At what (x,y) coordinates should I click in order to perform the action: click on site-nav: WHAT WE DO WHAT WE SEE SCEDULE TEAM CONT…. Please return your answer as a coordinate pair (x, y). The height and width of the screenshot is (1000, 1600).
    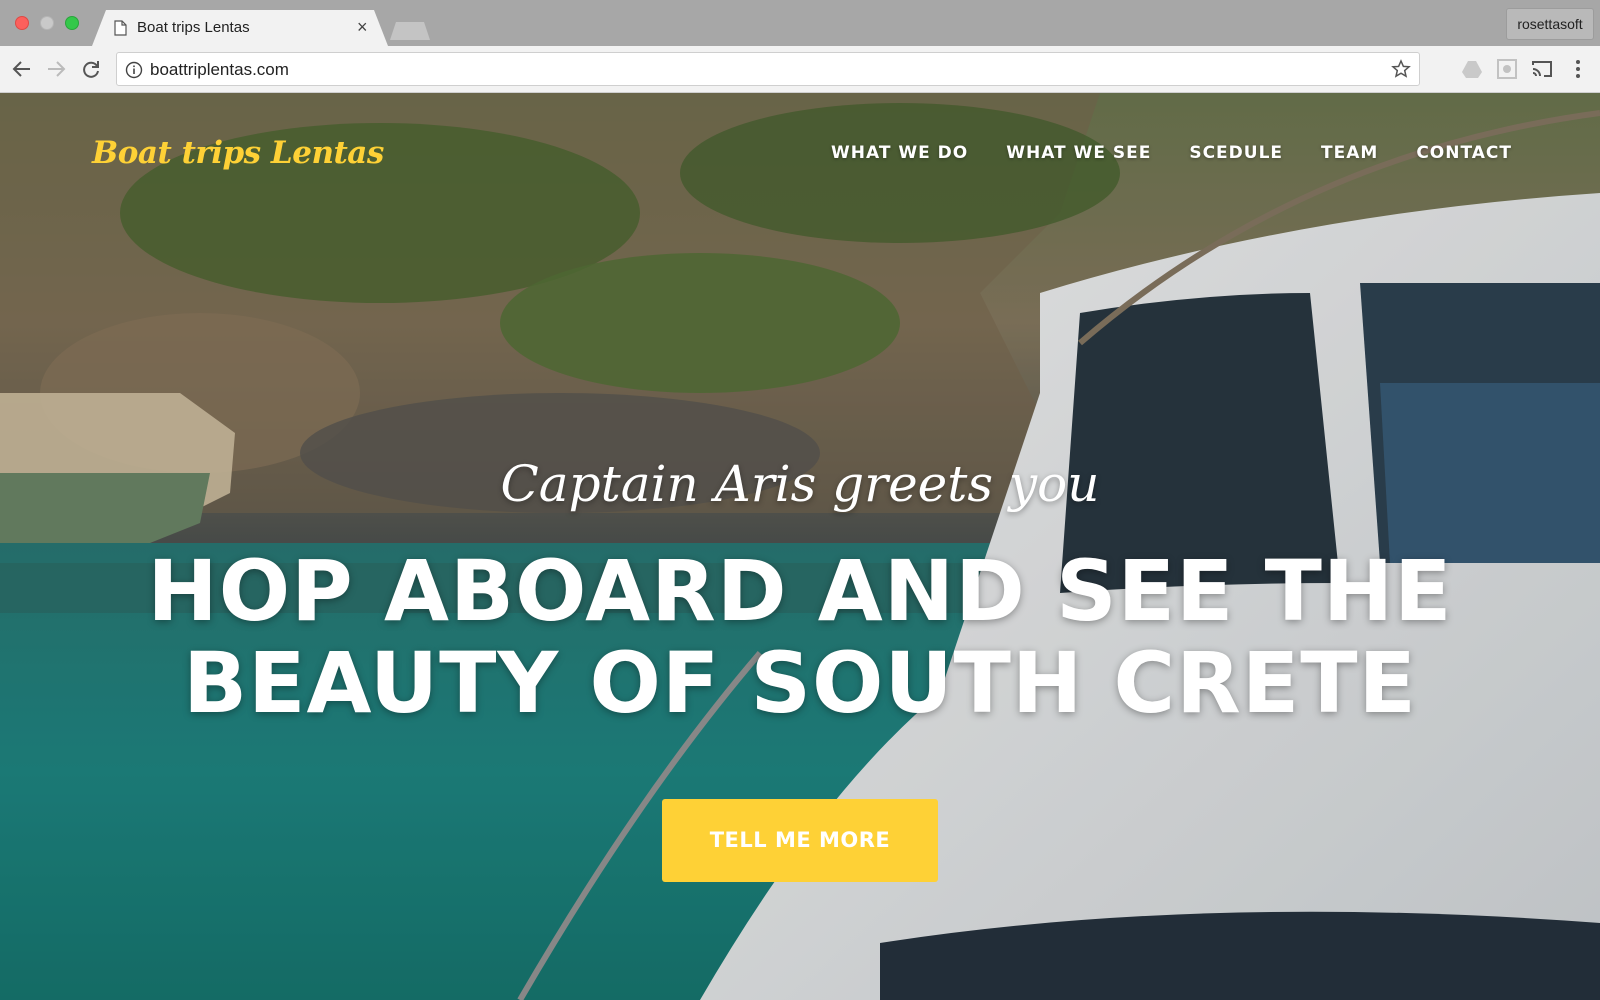
    Looking at the image, I should click on (1171, 153).